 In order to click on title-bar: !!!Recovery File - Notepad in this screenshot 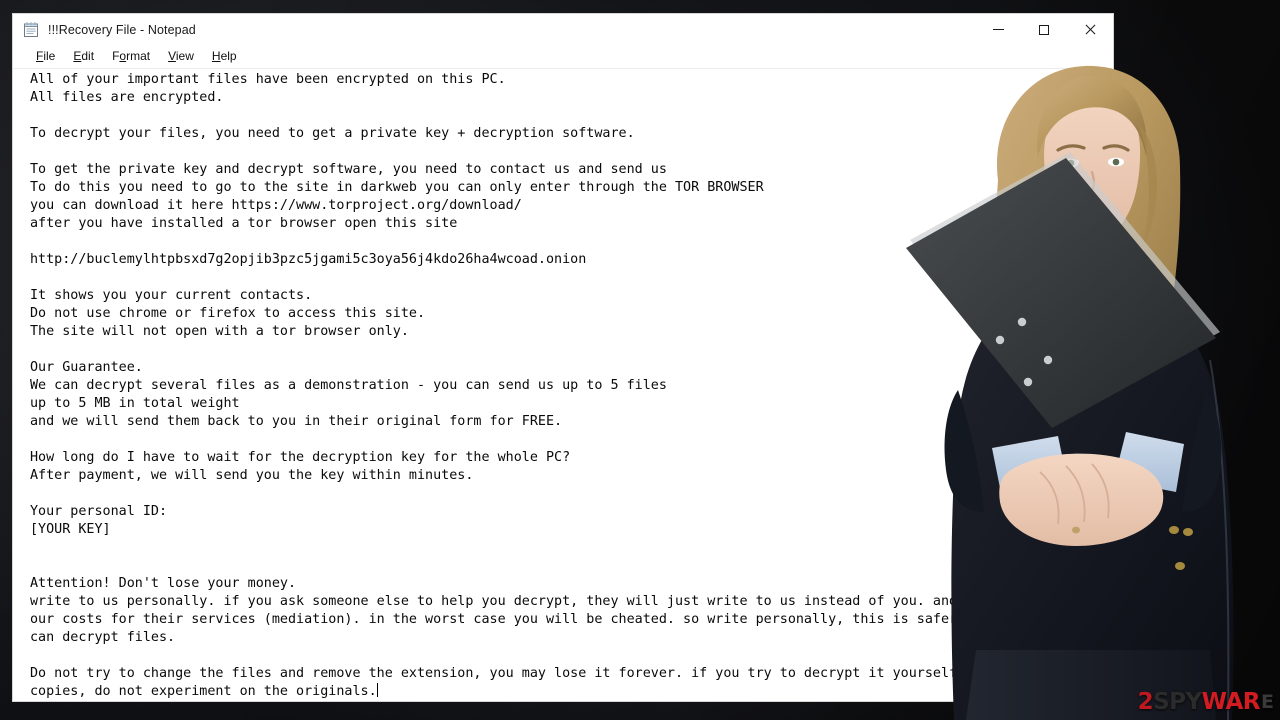, I will do `click(563, 29)`.